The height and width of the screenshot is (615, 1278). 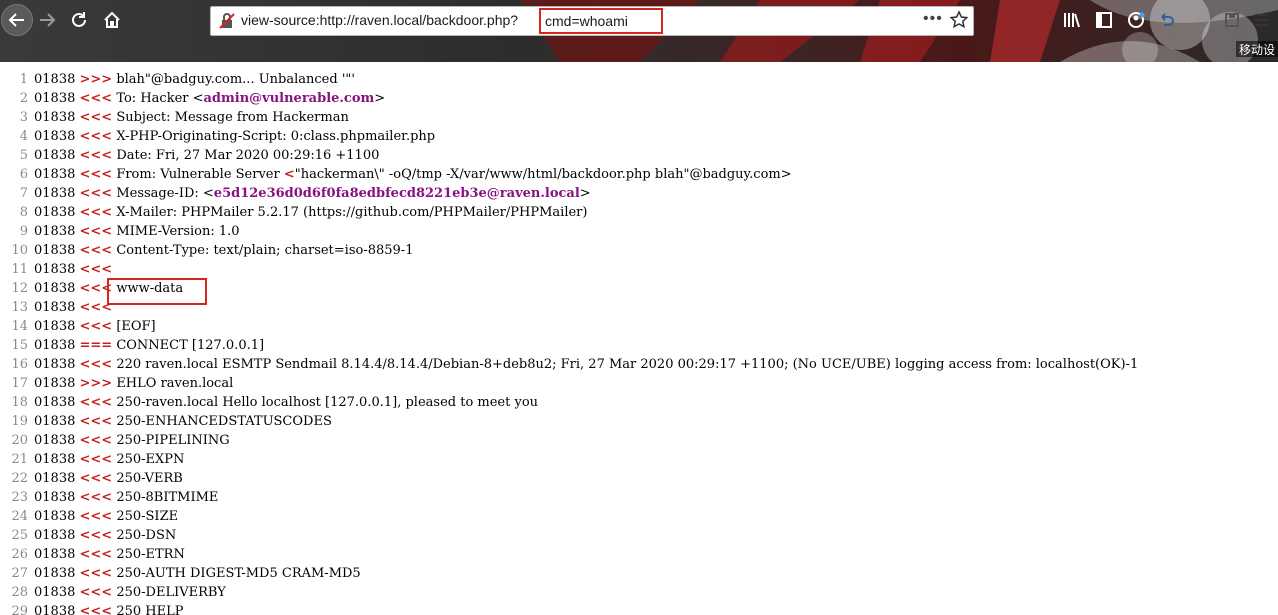 I want to click on line-number: 22, so click(x=19, y=478).